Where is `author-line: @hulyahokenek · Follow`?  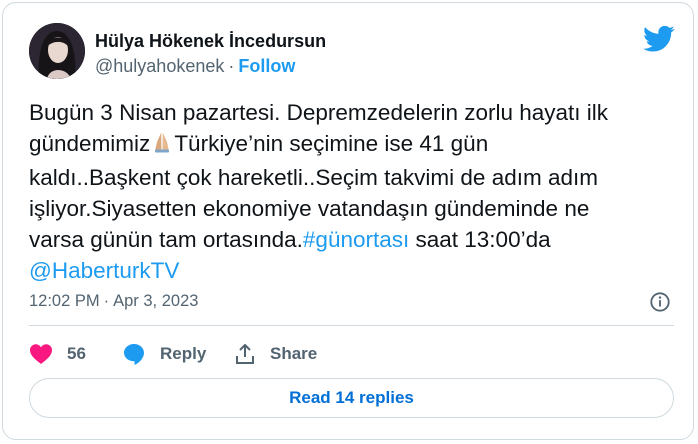 author-line: @hulyahokenek · Follow is located at coordinates (195, 66).